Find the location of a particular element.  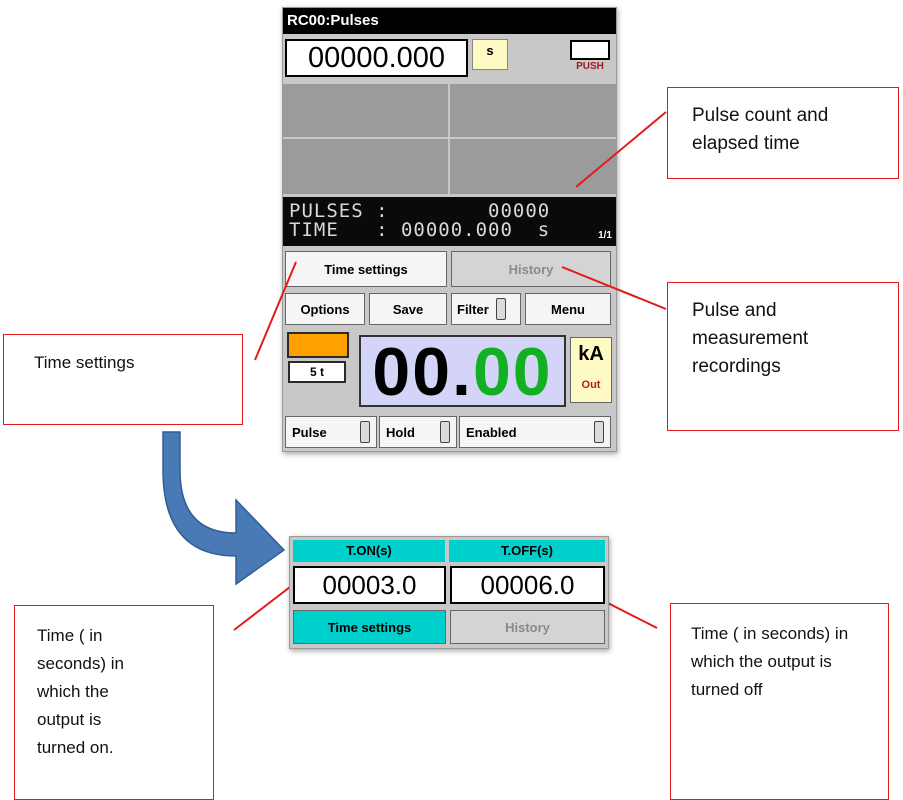

arrow-icon is located at coordinates (224, 508).